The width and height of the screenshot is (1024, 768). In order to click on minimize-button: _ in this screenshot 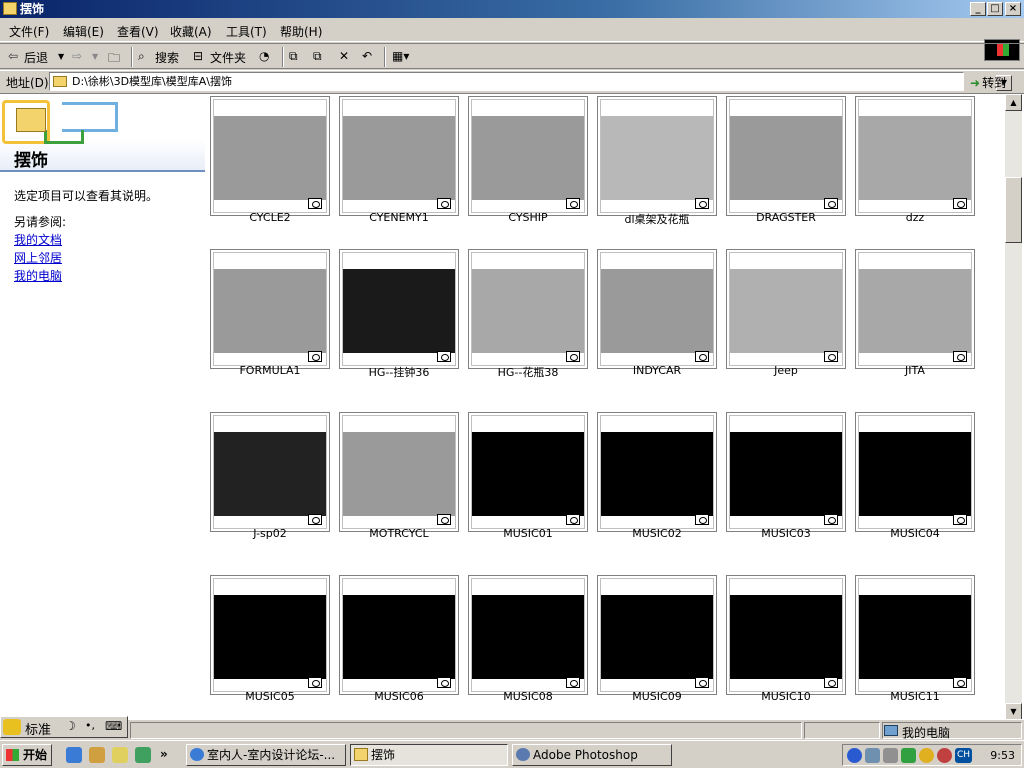, I will do `click(978, 9)`.